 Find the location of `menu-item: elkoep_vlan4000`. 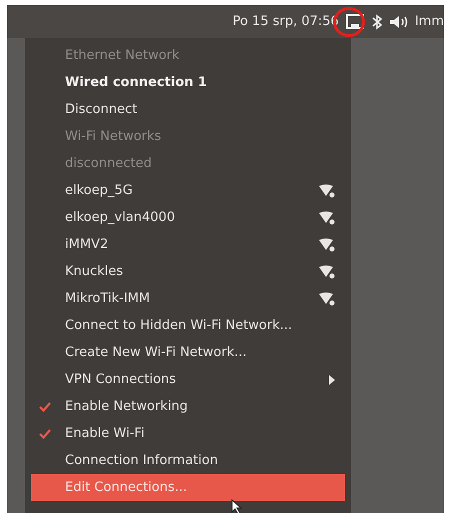

menu-item: elkoep_vlan4000 is located at coordinates (188, 217).